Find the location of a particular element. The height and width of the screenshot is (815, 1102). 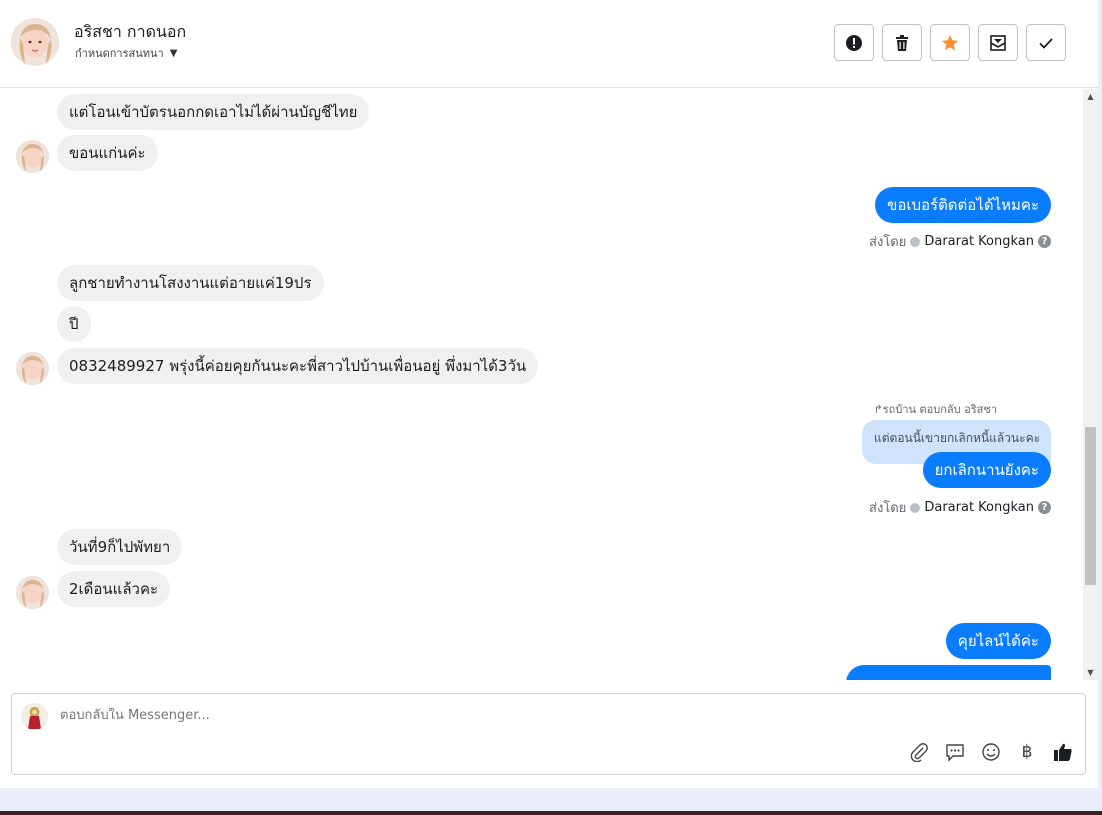

caret-down-icon: ▼ is located at coordinates (173, 53).